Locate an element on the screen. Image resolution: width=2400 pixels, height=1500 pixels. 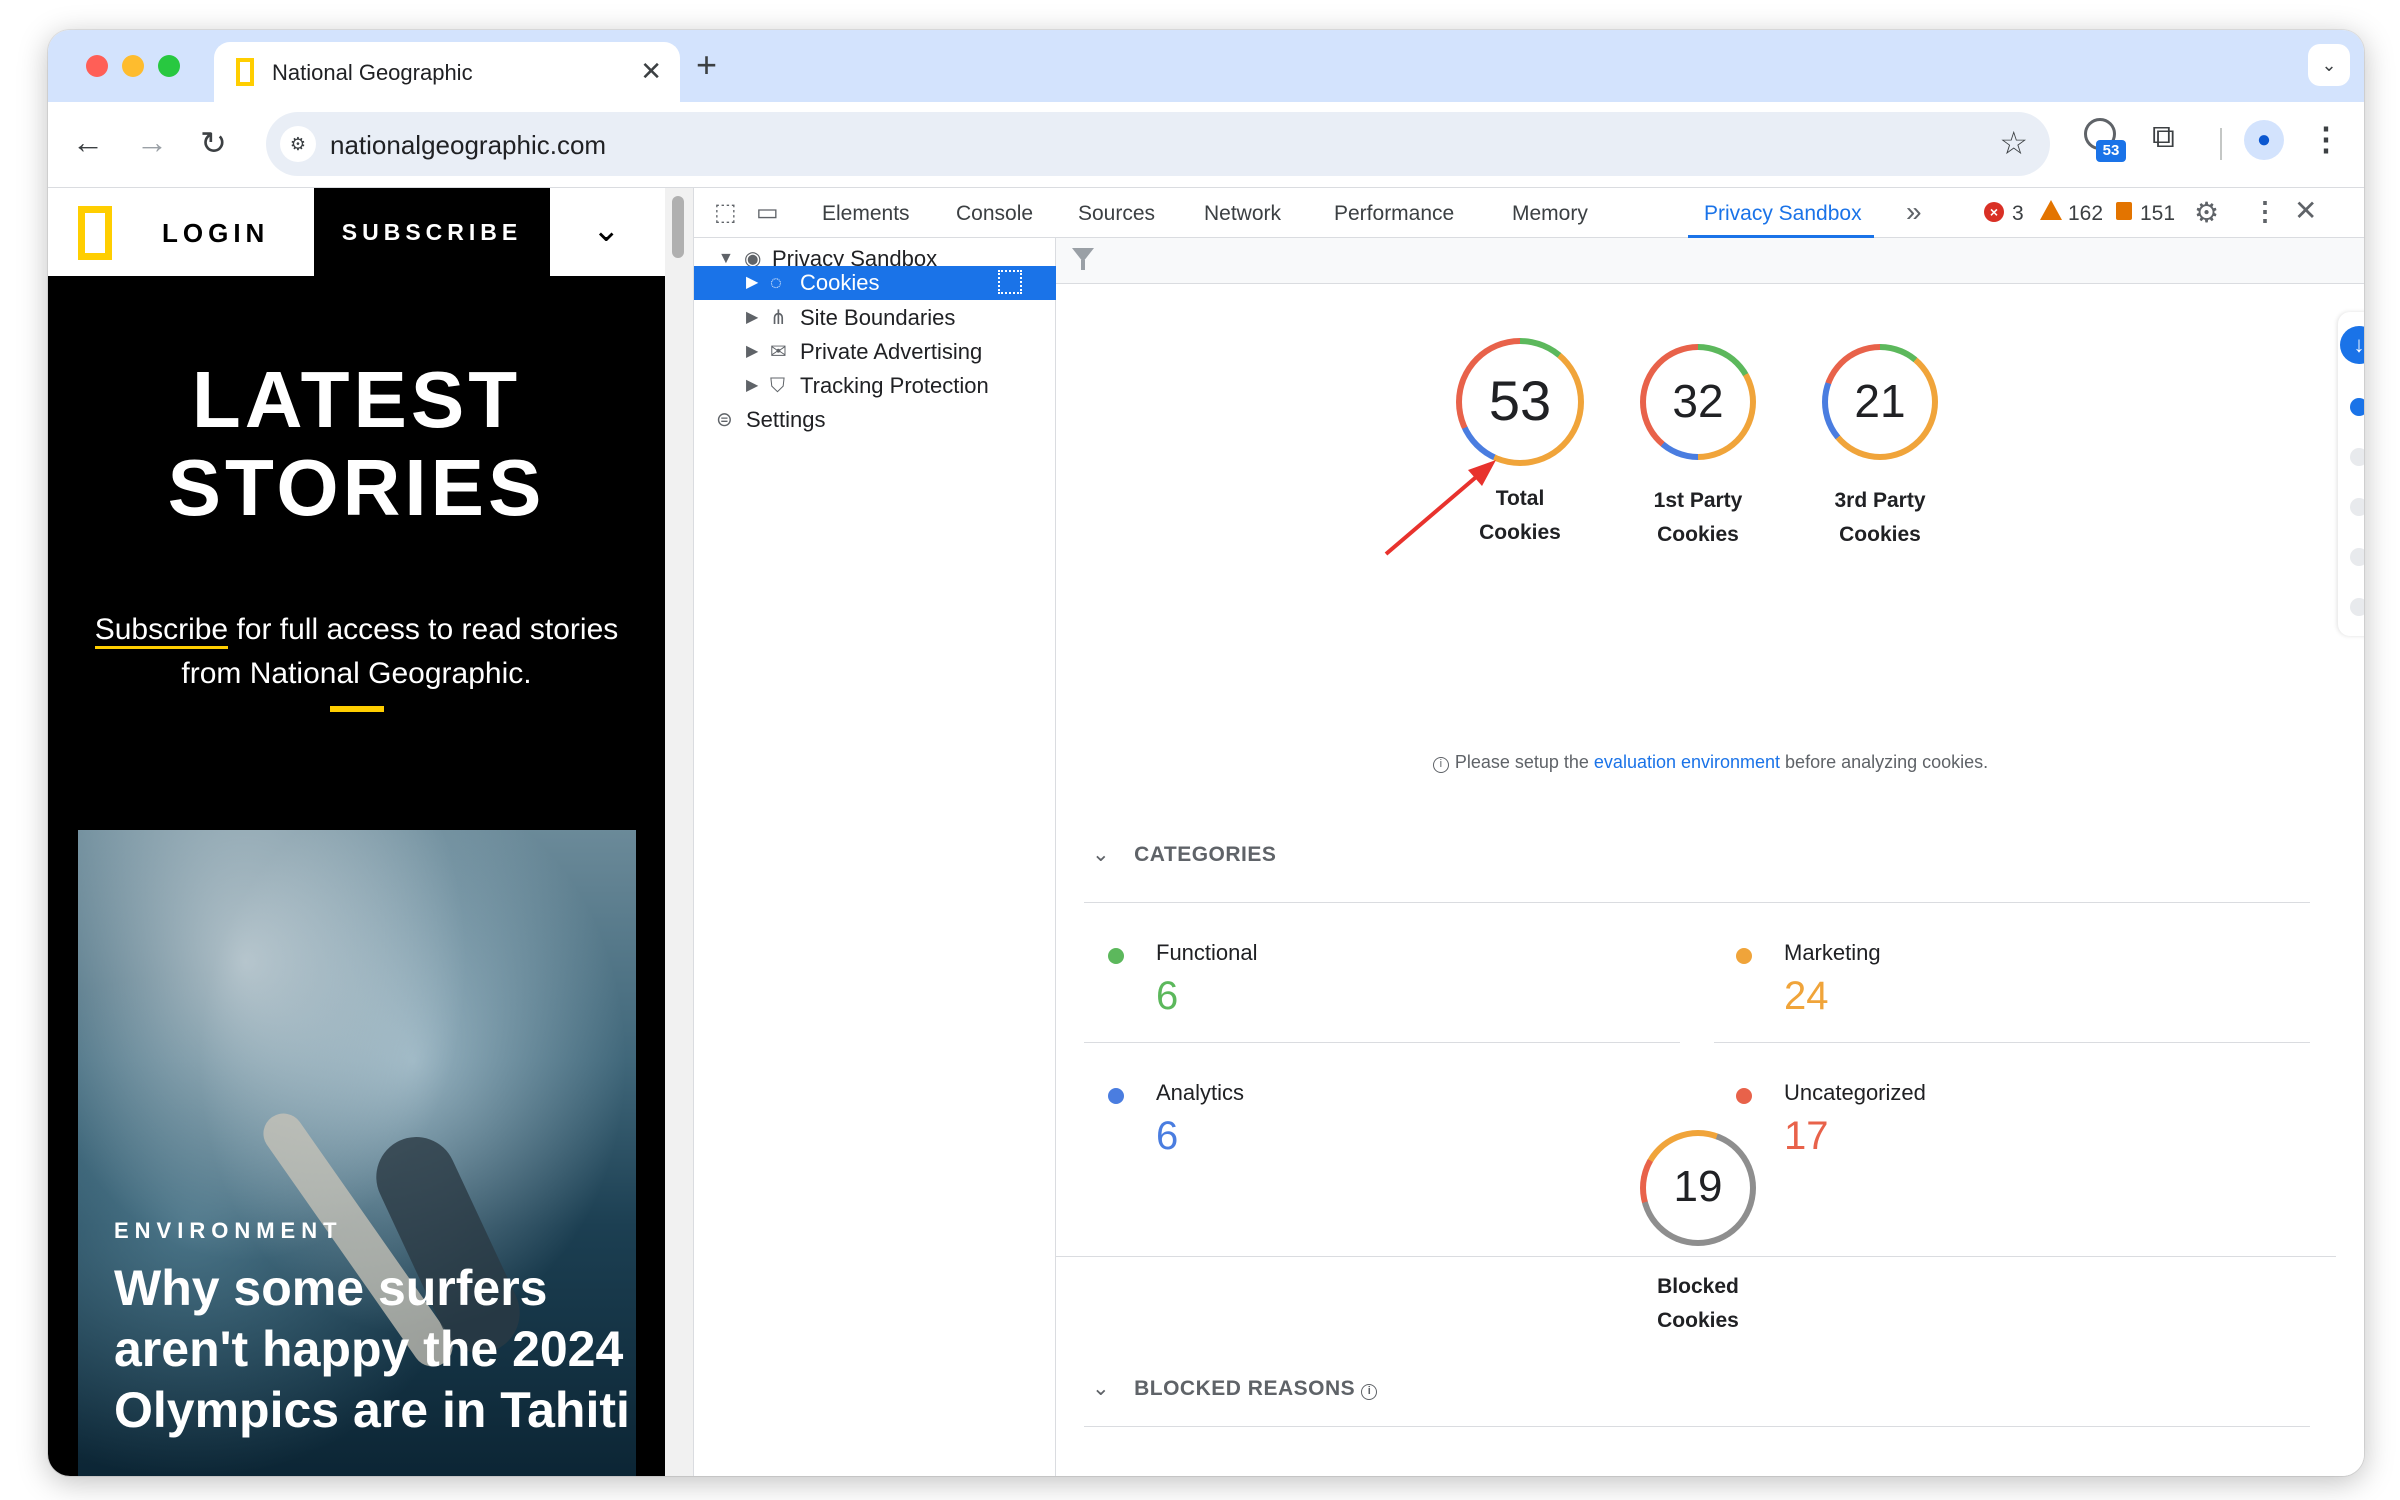
toolbar-divider is located at coordinates (2221, 144).